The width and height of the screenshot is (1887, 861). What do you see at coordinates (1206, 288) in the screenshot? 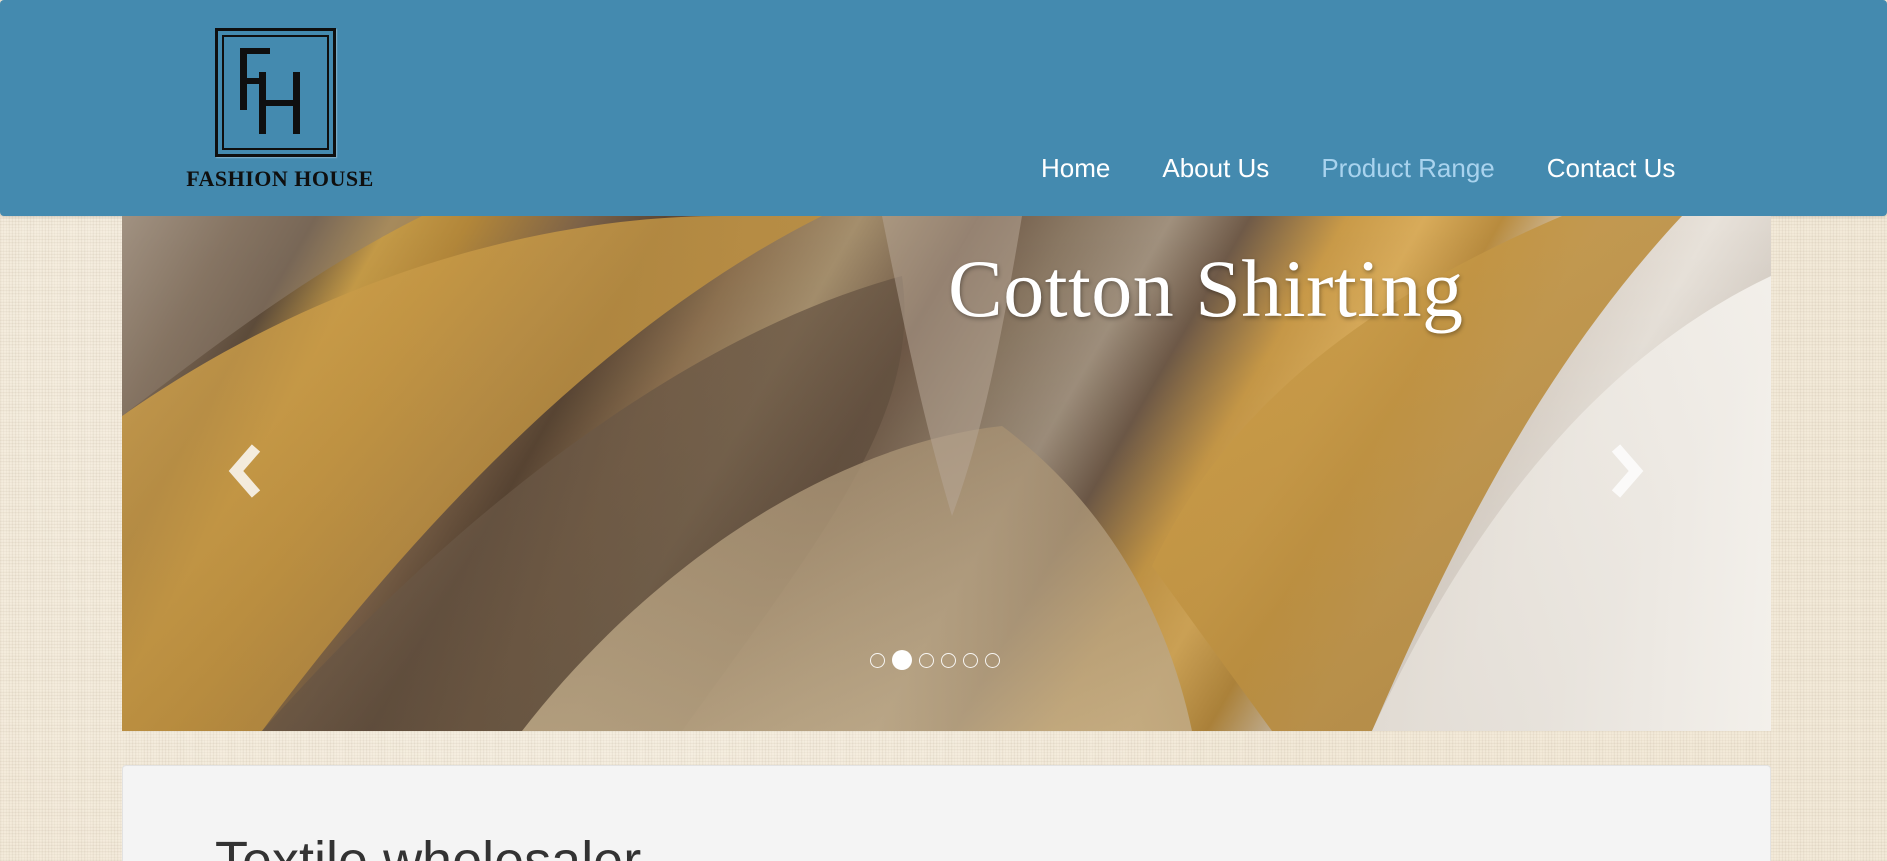
I see `carousel-caption: Cotton Shirting` at bounding box center [1206, 288].